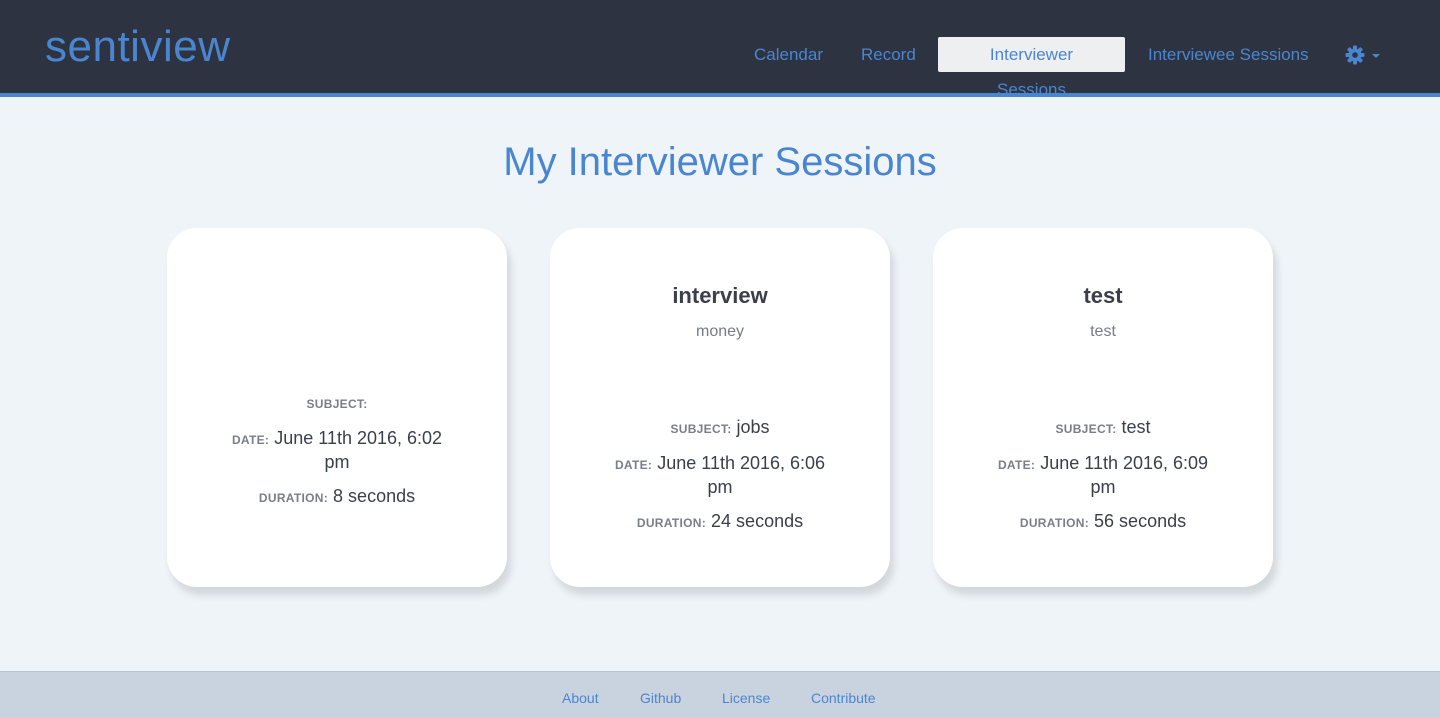 The height and width of the screenshot is (718, 1440). I want to click on subject-row: Subject: test, so click(1103, 428).